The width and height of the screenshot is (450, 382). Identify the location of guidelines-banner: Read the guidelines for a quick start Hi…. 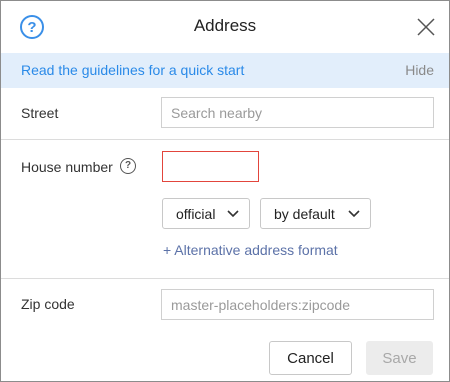
(225, 70).